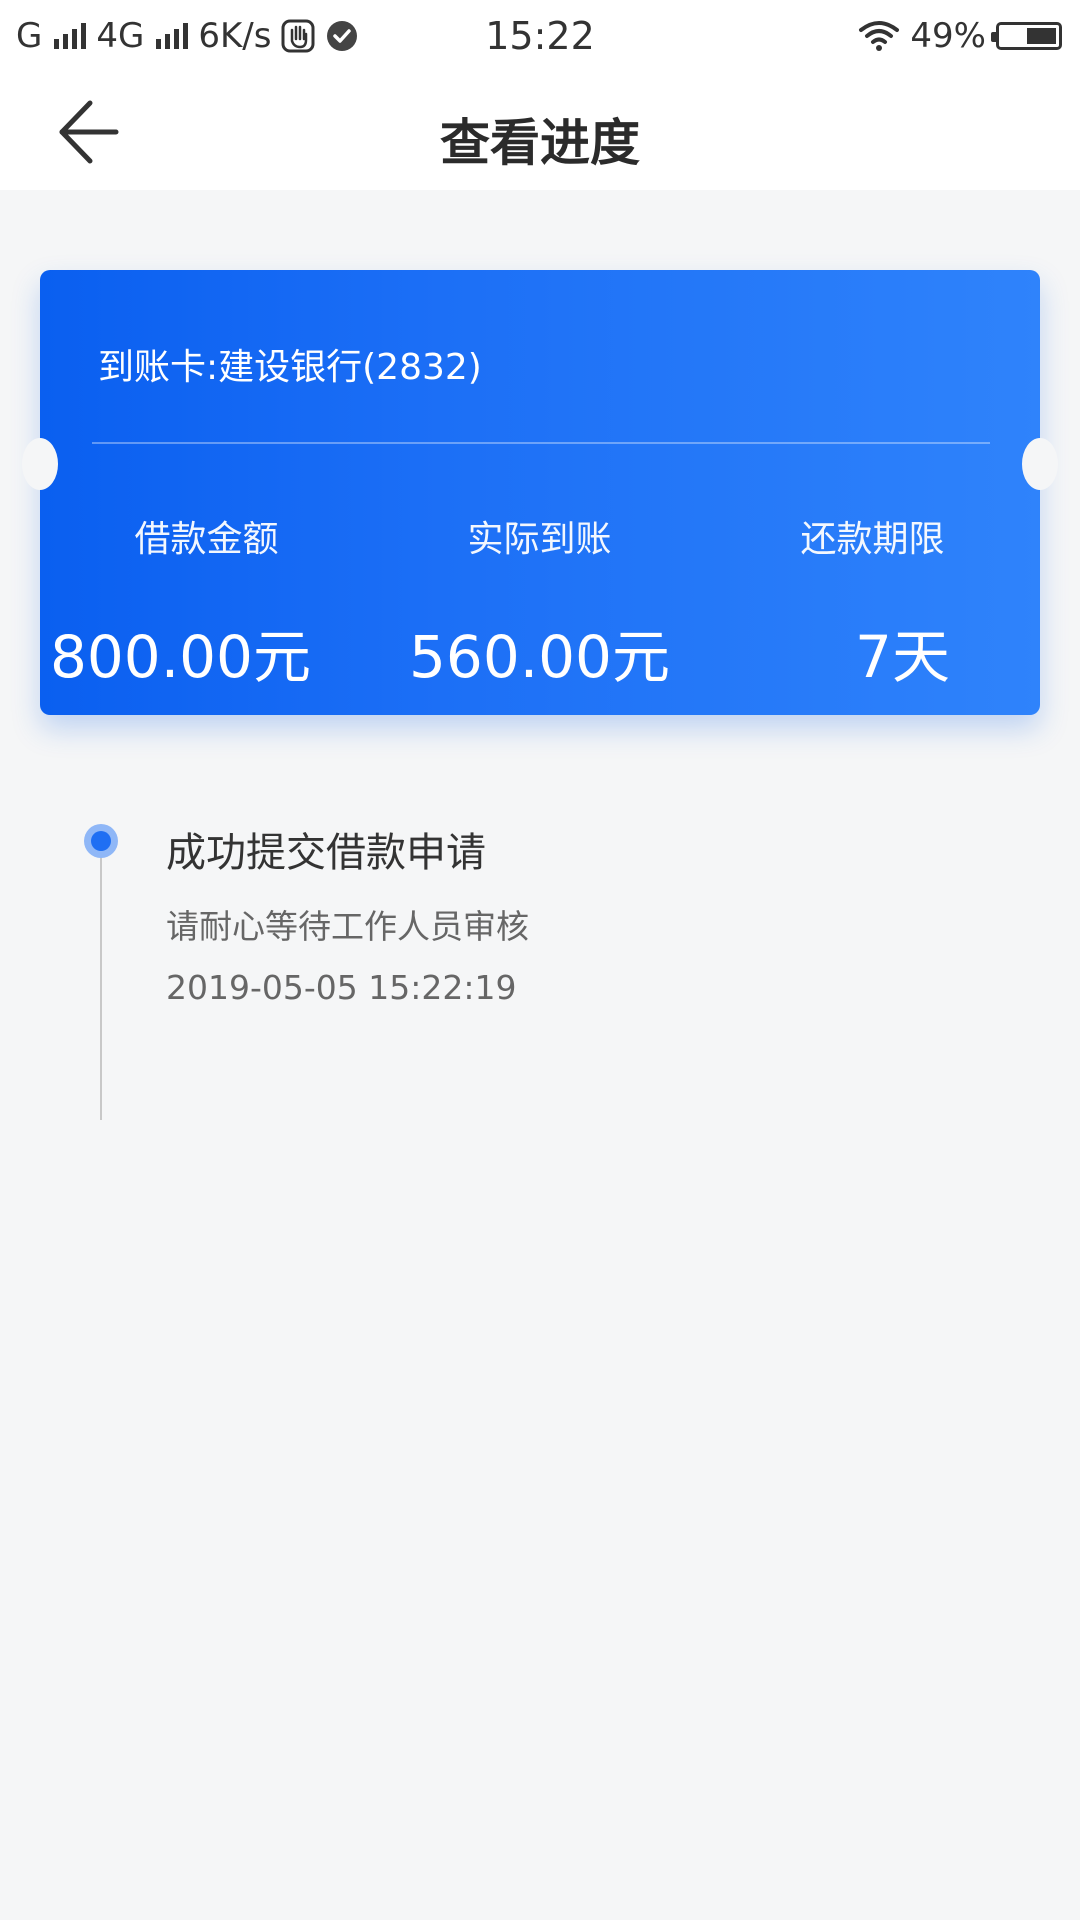 The width and height of the screenshot is (1080, 1920). What do you see at coordinates (206, 539) in the screenshot?
I see `loan-amount-label: 借款金额` at bounding box center [206, 539].